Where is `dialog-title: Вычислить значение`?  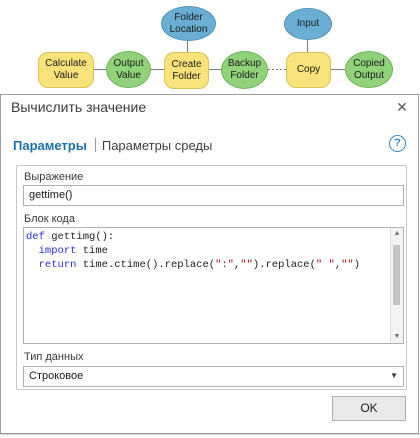 dialog-title: Вычислить значение is located at coordinates (79, 107).